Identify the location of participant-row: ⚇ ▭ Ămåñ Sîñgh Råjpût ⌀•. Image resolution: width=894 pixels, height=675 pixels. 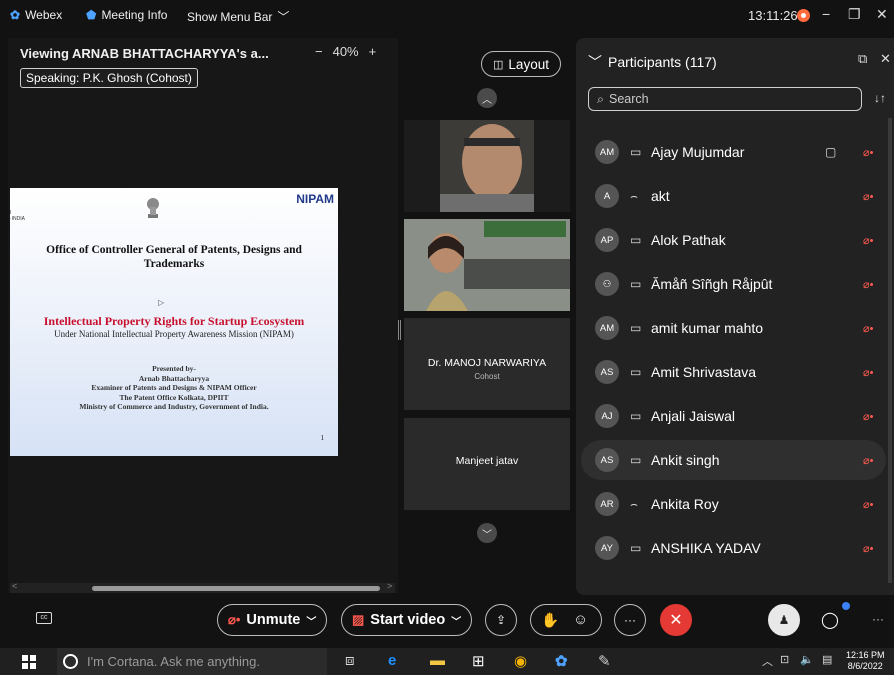
(733, 284).